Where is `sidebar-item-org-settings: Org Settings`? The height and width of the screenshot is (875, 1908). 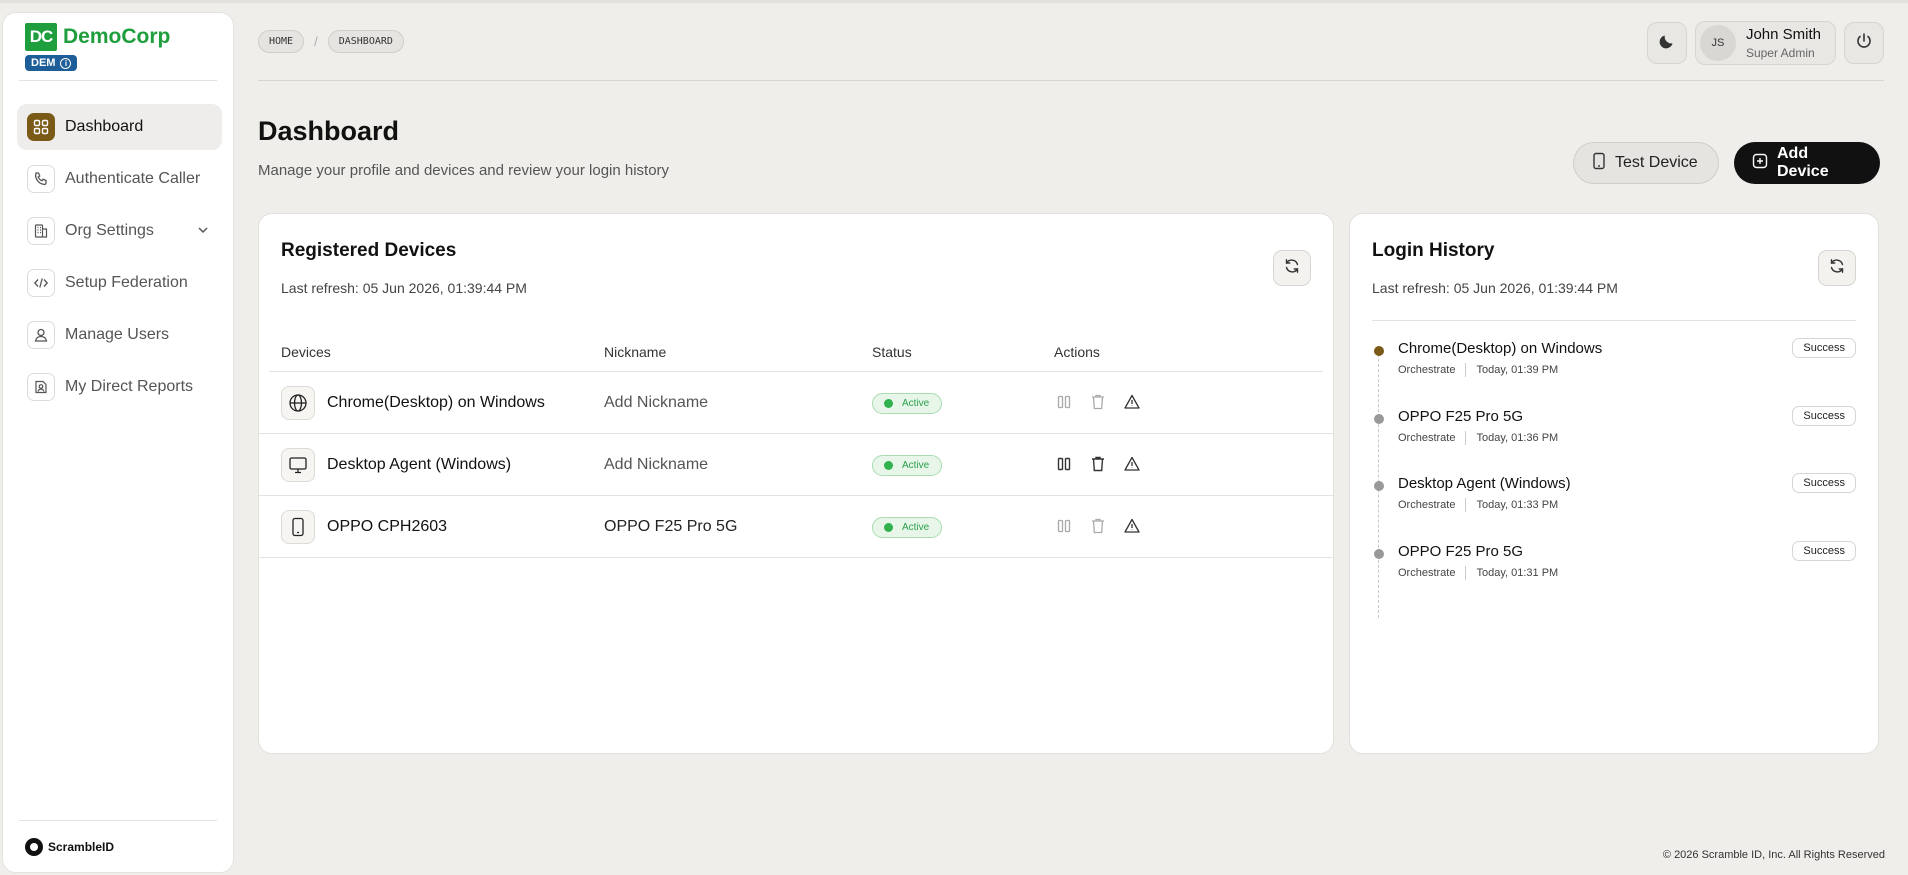 sidebar-item-org-settings: Org Settings is located at coordinates (119, 231).